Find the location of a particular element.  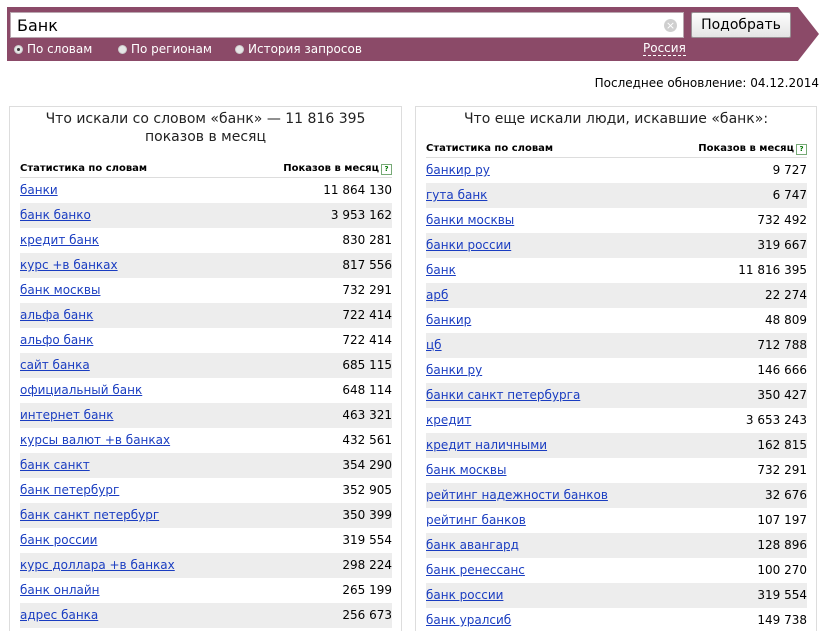

keyword-link: банк петербург is located at coordinates (69, 490).